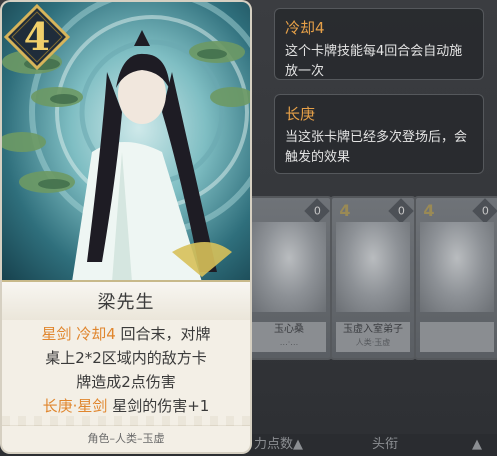  What do you see at coordinates (374, 61) in the screenshot?
I see `tooltip-body: 这个卡牌技能每4回合会自动施放一次` at bounding box center [374, 61].